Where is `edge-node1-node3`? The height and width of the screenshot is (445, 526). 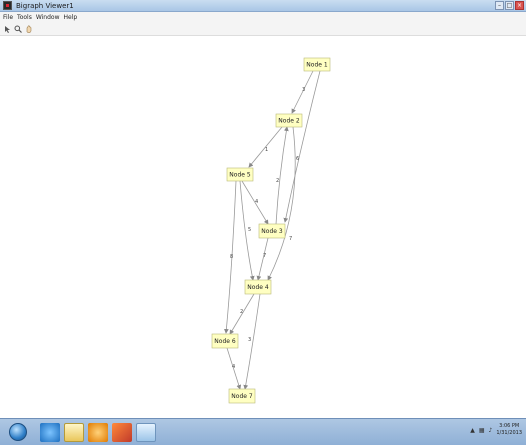
edge-node1-node3 is located at coordinates (302, 146).